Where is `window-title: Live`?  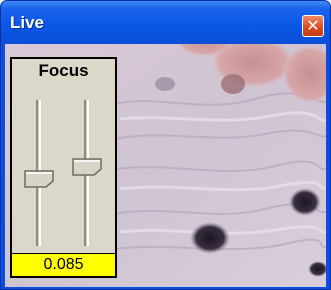 window-title: Live is located at coordinates (27, 22).